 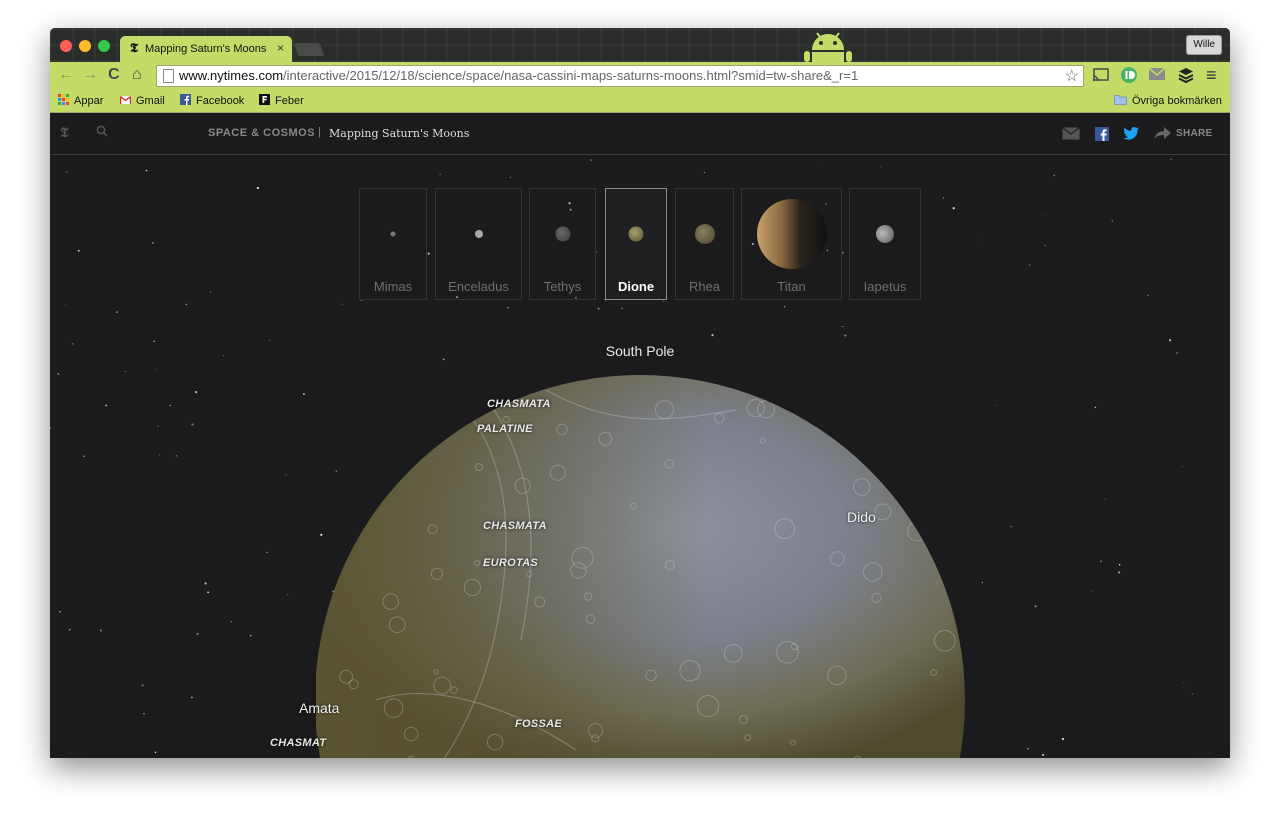 What do you see at coordinates (137, 75) in the screenshot?
I see `home-button: ⌂` at bounding box center [137, 75].